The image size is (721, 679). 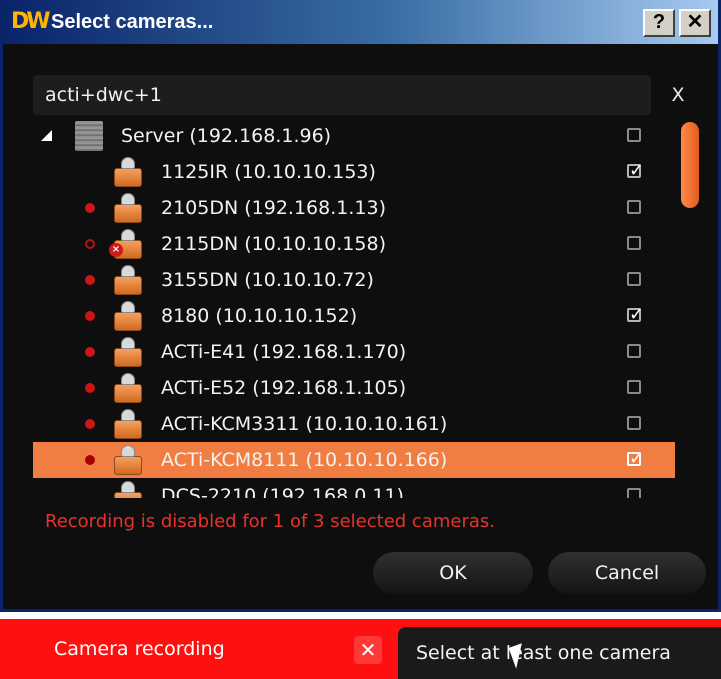 I want to click on scrollbar, so click(x=690, y=306).